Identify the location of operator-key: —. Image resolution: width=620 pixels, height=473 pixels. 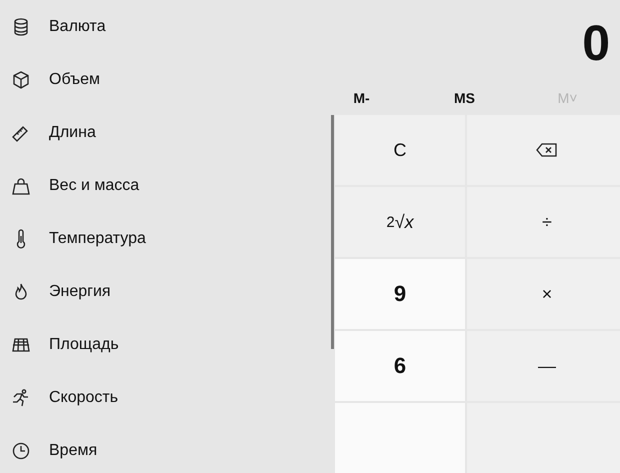
(543, 366).